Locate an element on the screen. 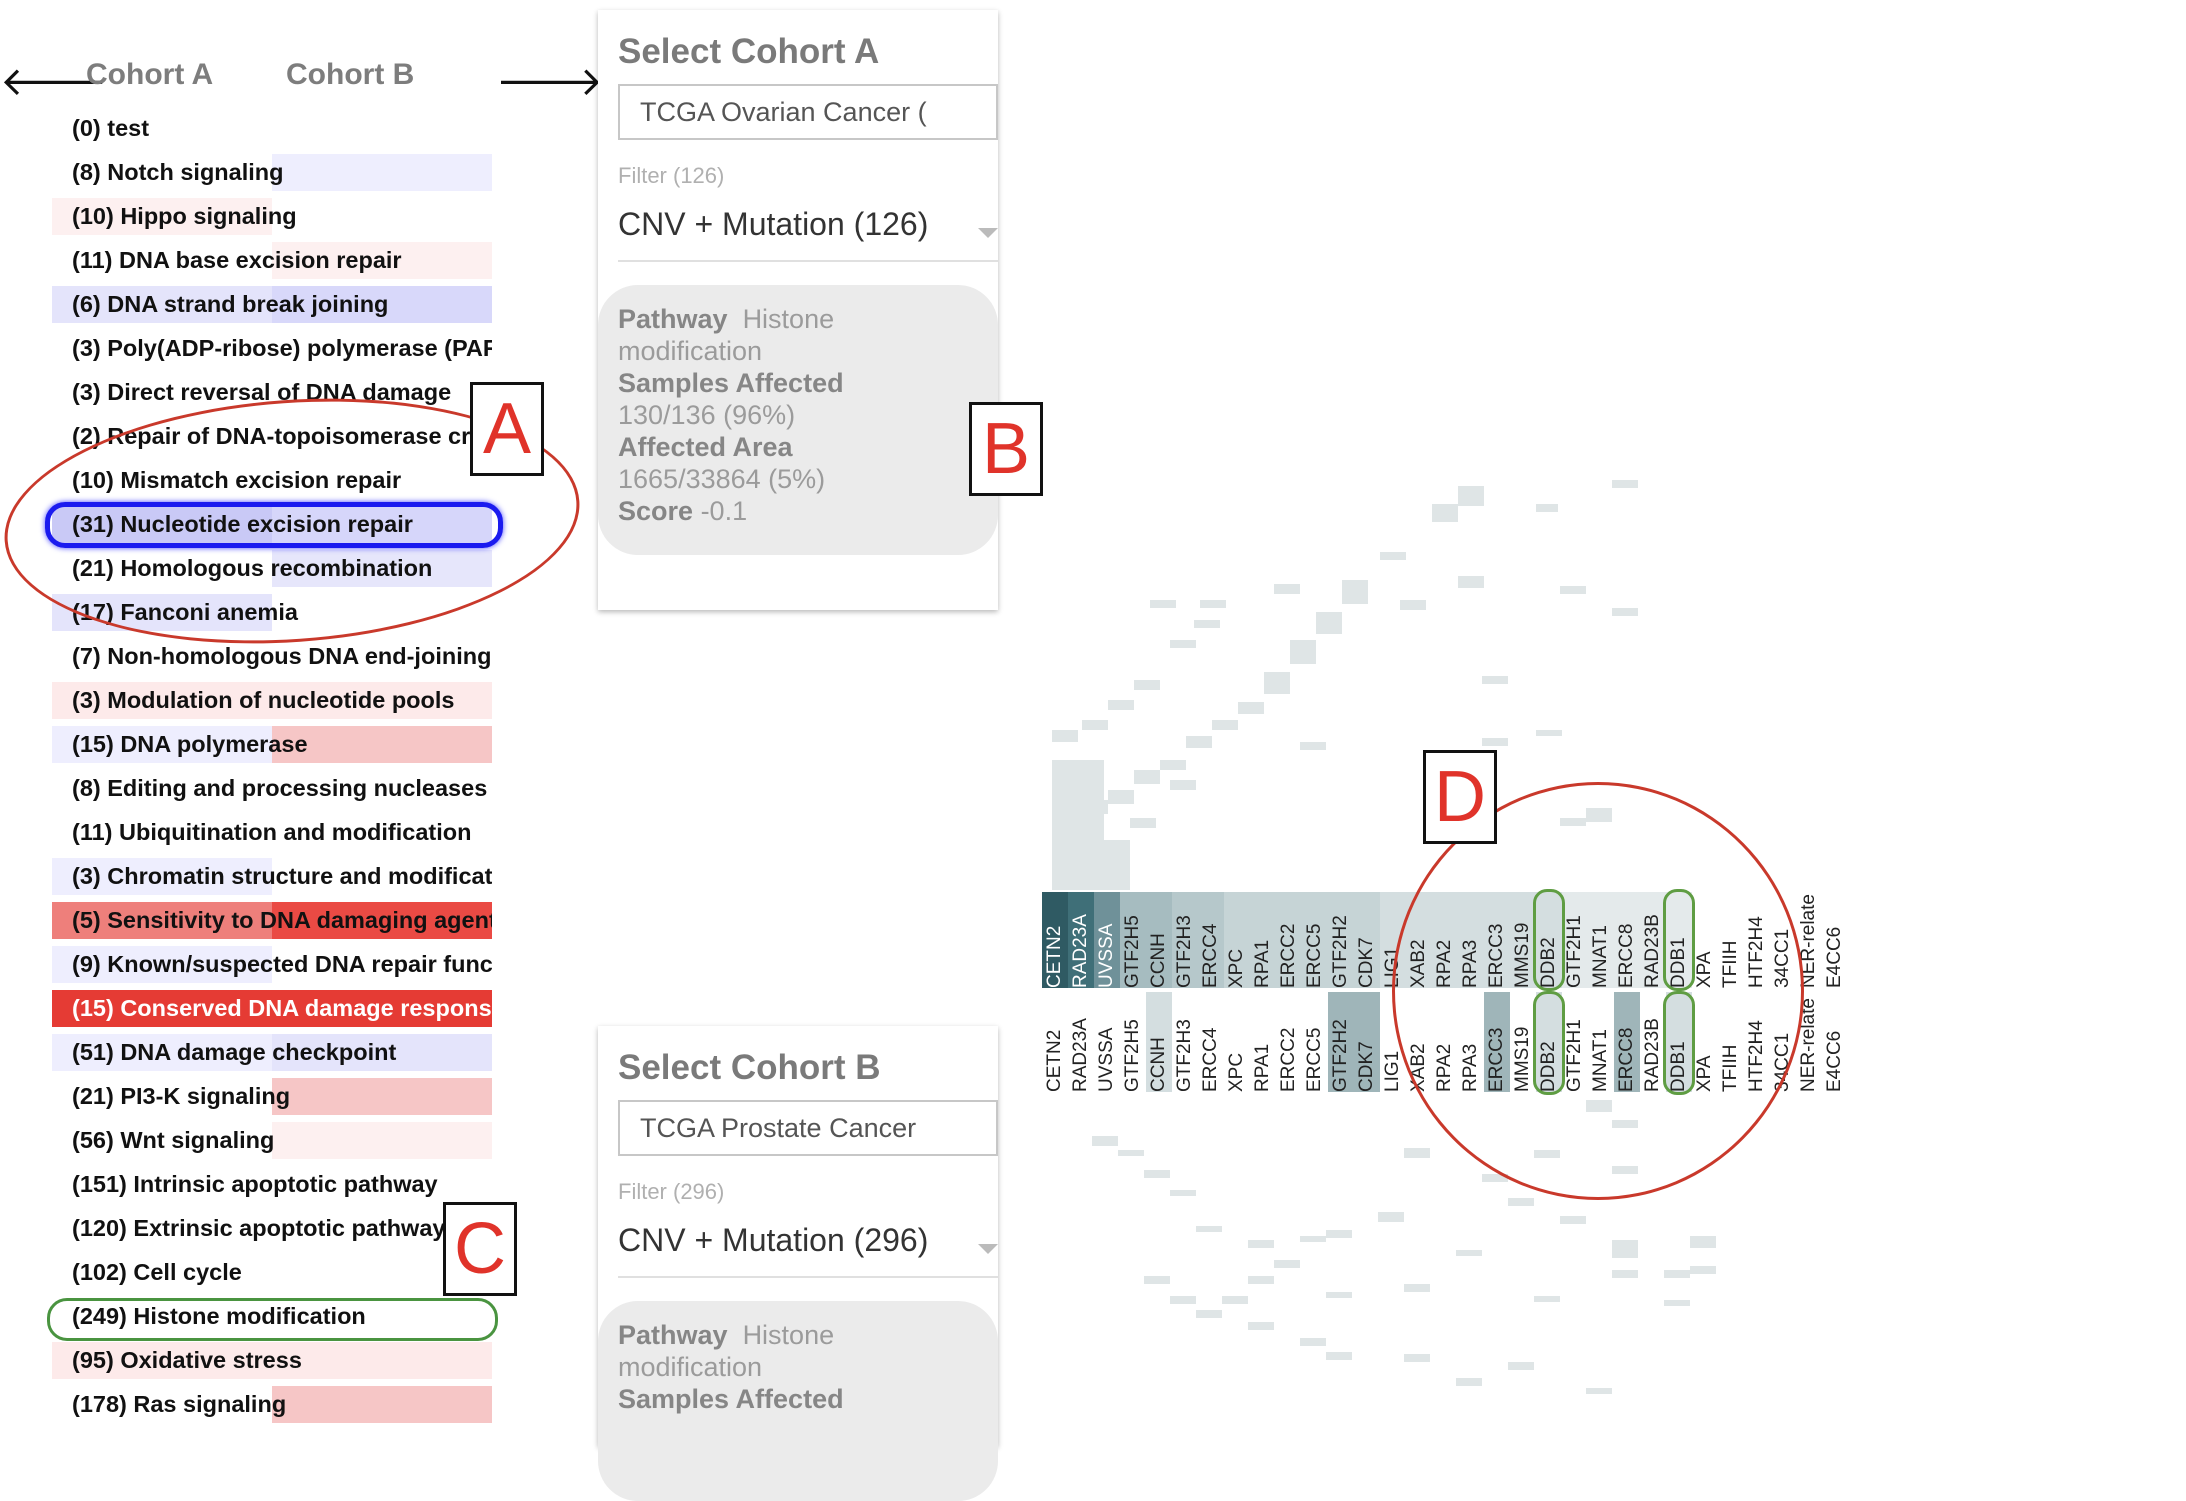 This screenshot has height=1501, width=2186. pathway-row: (3) Modulation of nucleotide pools is located at coordinates (272, 700).